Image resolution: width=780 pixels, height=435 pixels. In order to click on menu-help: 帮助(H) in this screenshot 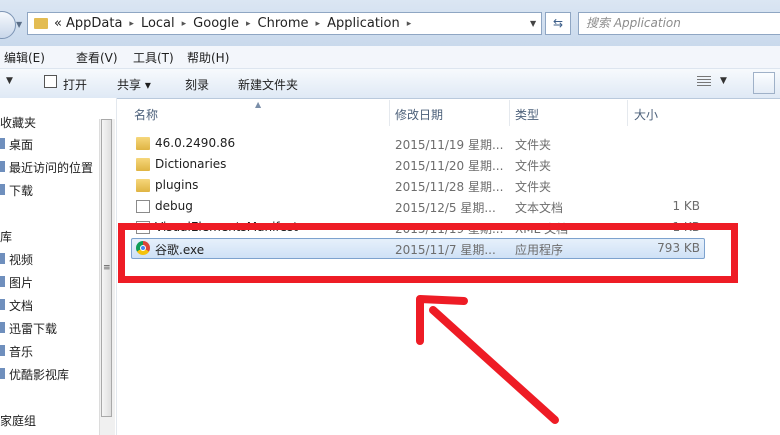, I will do `click(208, 57)`.